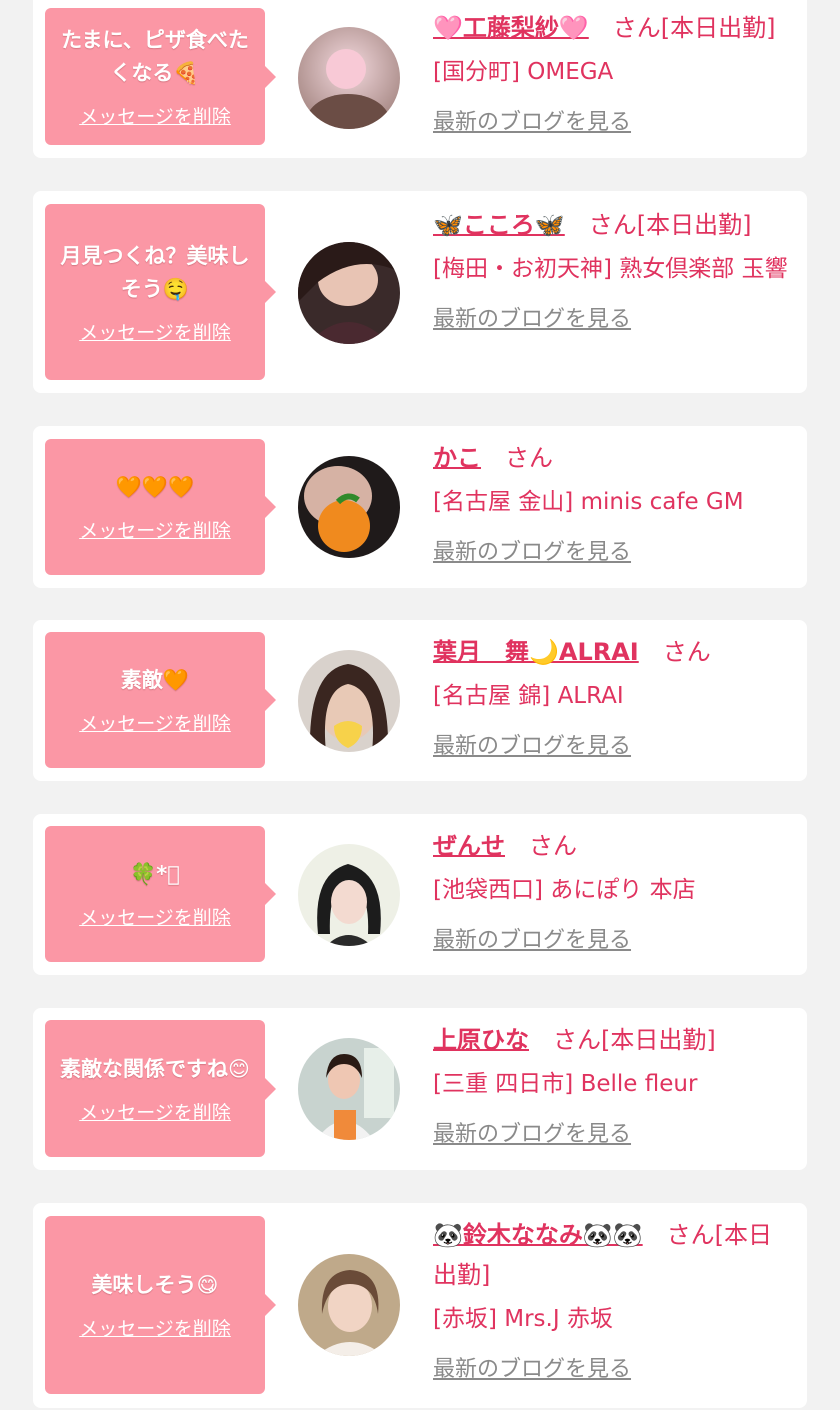  I want to click on cast-info: 🩷工藤梨紗🩷 さん[本日出勤] [国分町] OMEGA 最新のブログを見る, so click(611, 72).